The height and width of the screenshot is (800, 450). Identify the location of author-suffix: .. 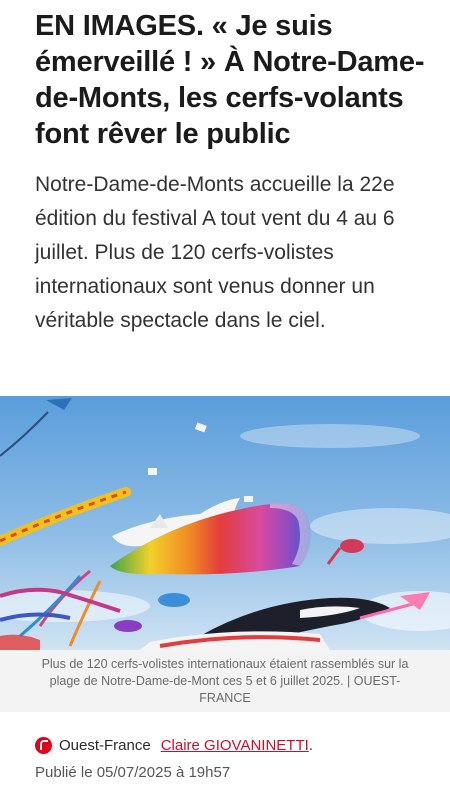
(310, 745).